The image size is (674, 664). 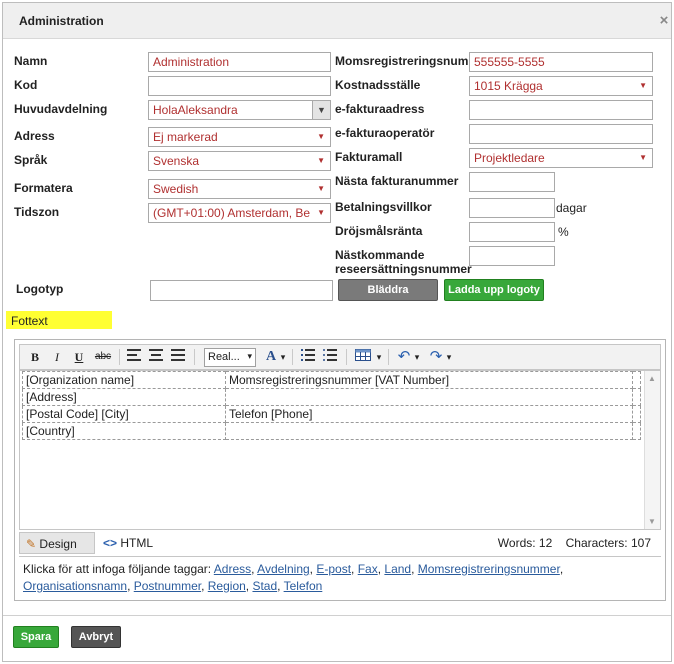 What do you see at coordinates (652, 378) in the screenshot?
I see `scroll-up-icon: ▲` at bounding box center [652, 378].